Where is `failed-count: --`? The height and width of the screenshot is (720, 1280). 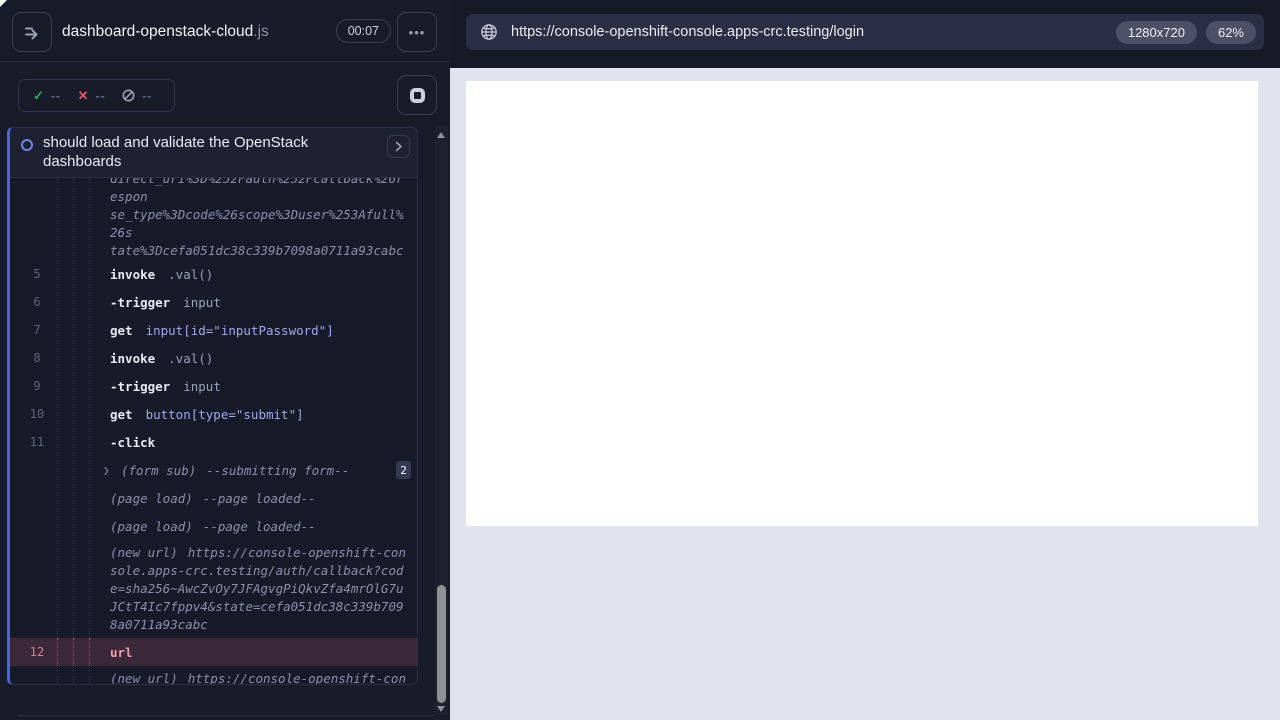
failed-count: -- is located at coordinates (100, 95).